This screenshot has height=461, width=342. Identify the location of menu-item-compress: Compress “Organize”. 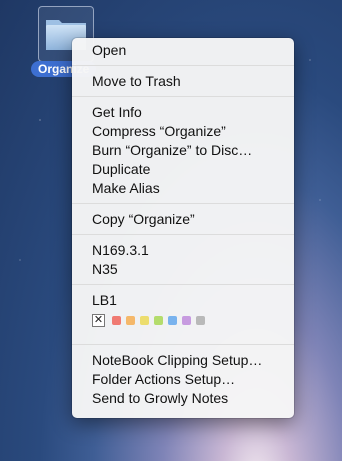
(183, 131).